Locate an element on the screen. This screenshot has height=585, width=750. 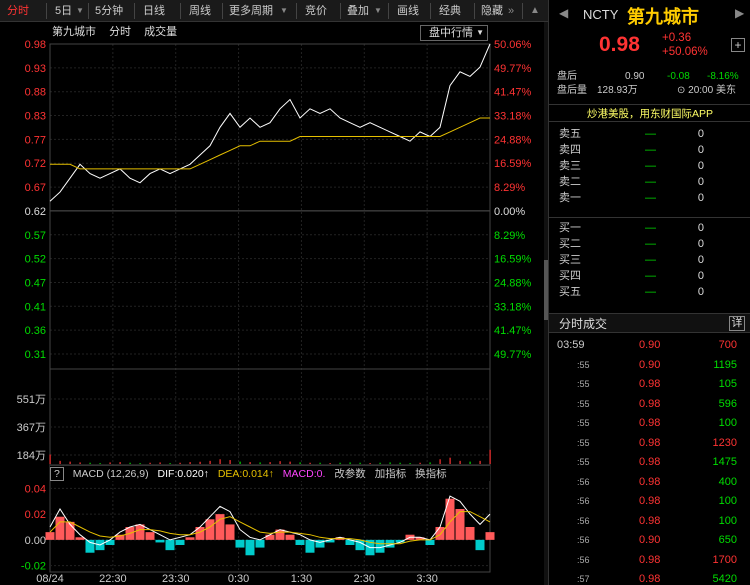
macd-name: MACD (12,26,9) is located at coordinates (111, 474).